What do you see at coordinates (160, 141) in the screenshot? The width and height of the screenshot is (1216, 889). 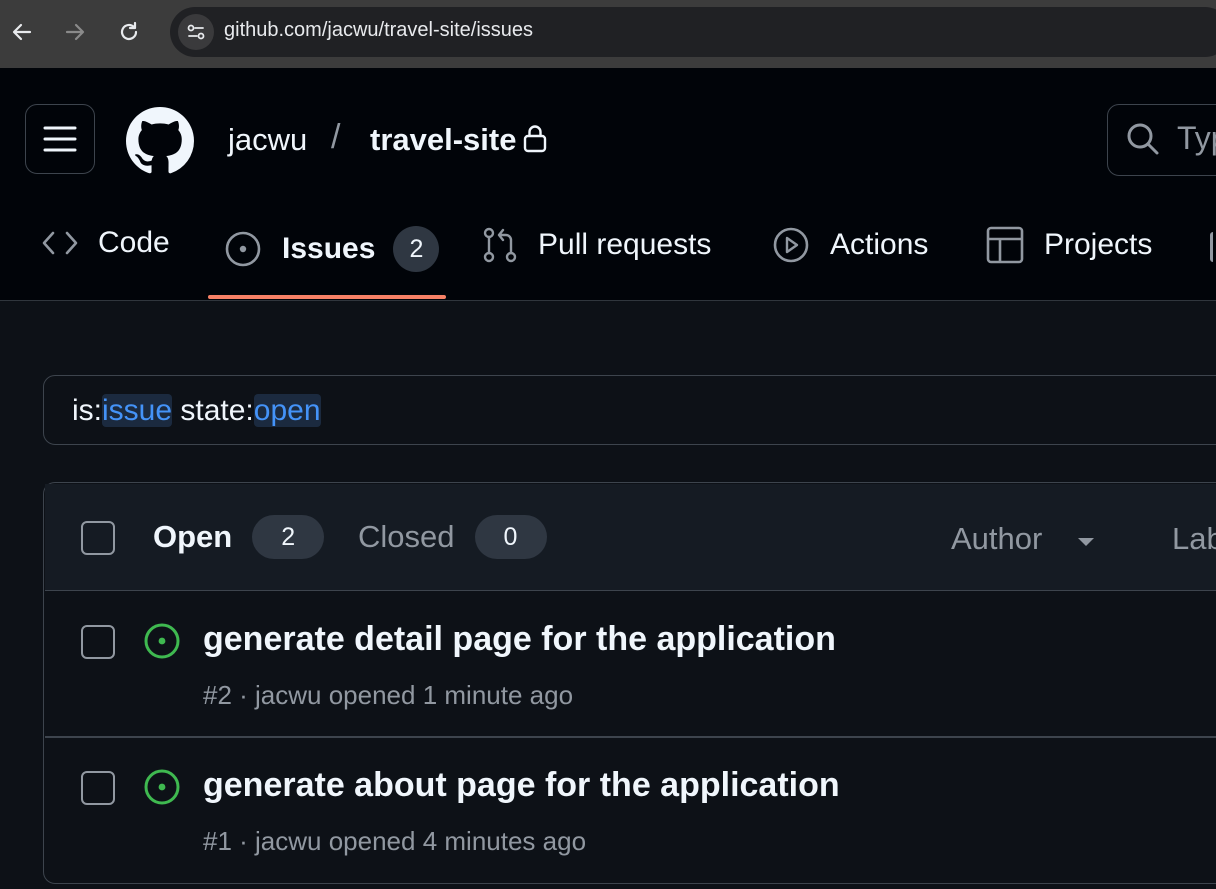 I see `github-logo-icon` at bounding box center [160, 141].